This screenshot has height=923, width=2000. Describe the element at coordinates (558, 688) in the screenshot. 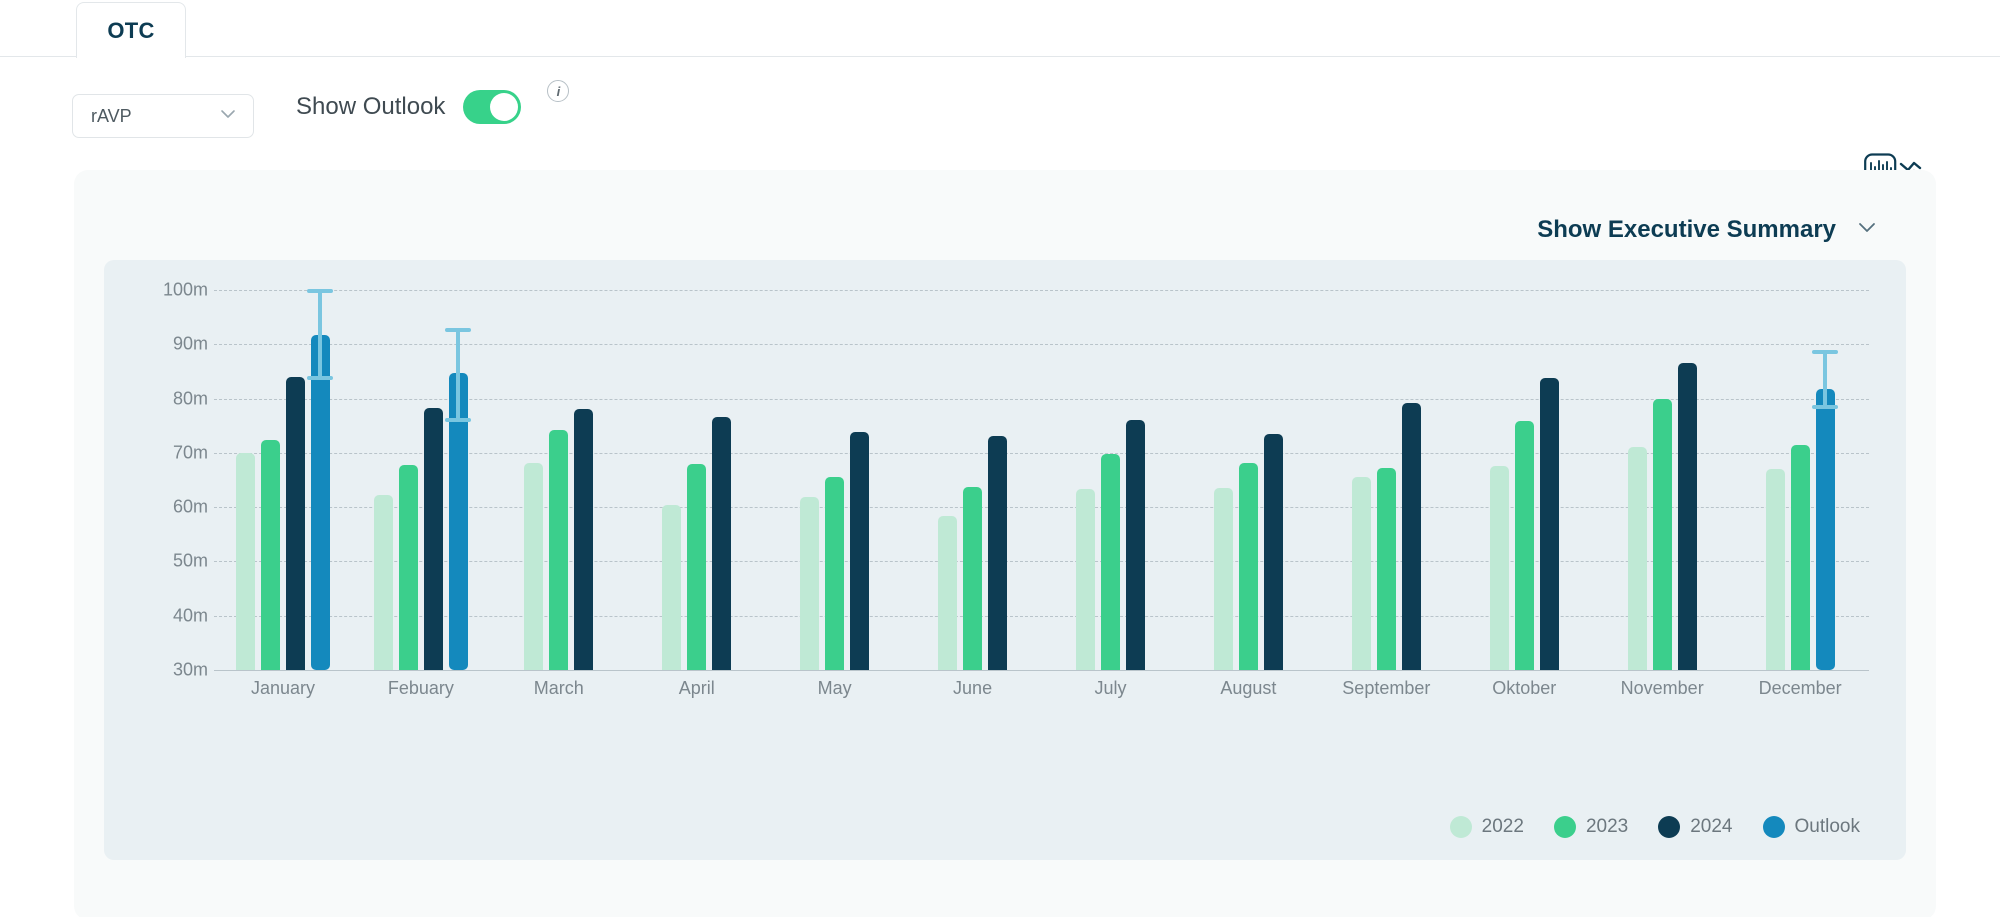

I see `x-axis-tick-label: March` at that location.